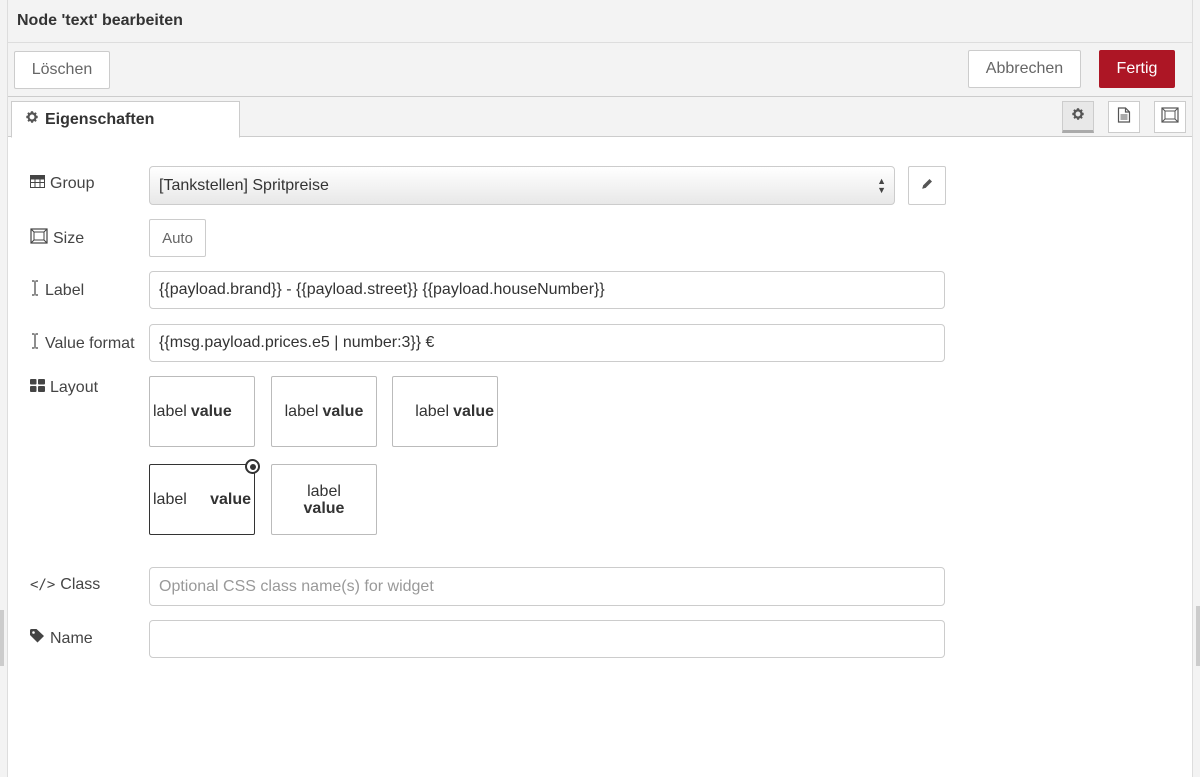  What do you see at coordinates (74, 387) in the screenshot?
I see `layout-label: Layout` at bounding box center [74, 387].